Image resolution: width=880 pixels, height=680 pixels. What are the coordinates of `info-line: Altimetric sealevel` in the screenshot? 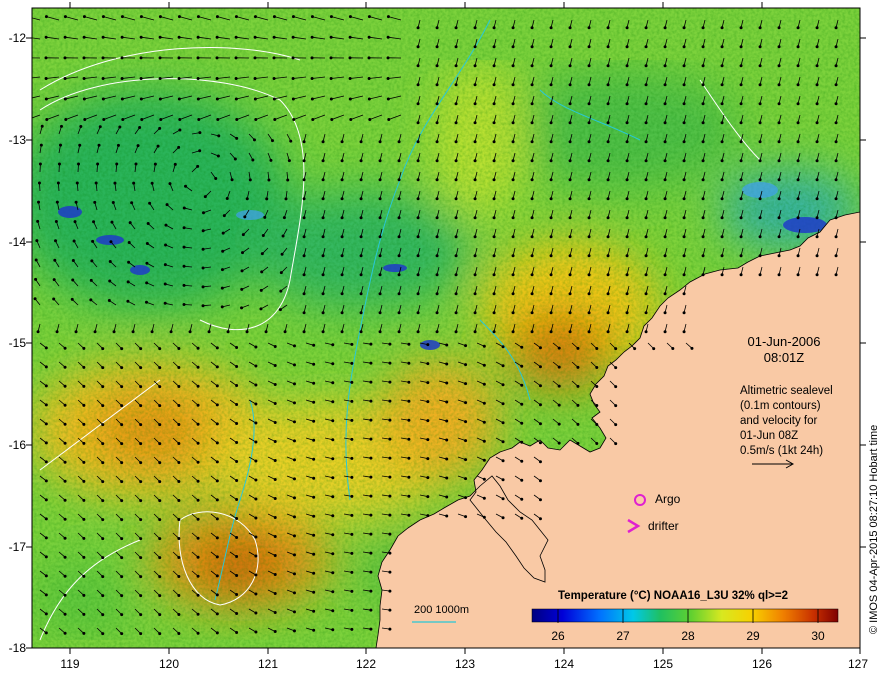 It's located at (786, 391).